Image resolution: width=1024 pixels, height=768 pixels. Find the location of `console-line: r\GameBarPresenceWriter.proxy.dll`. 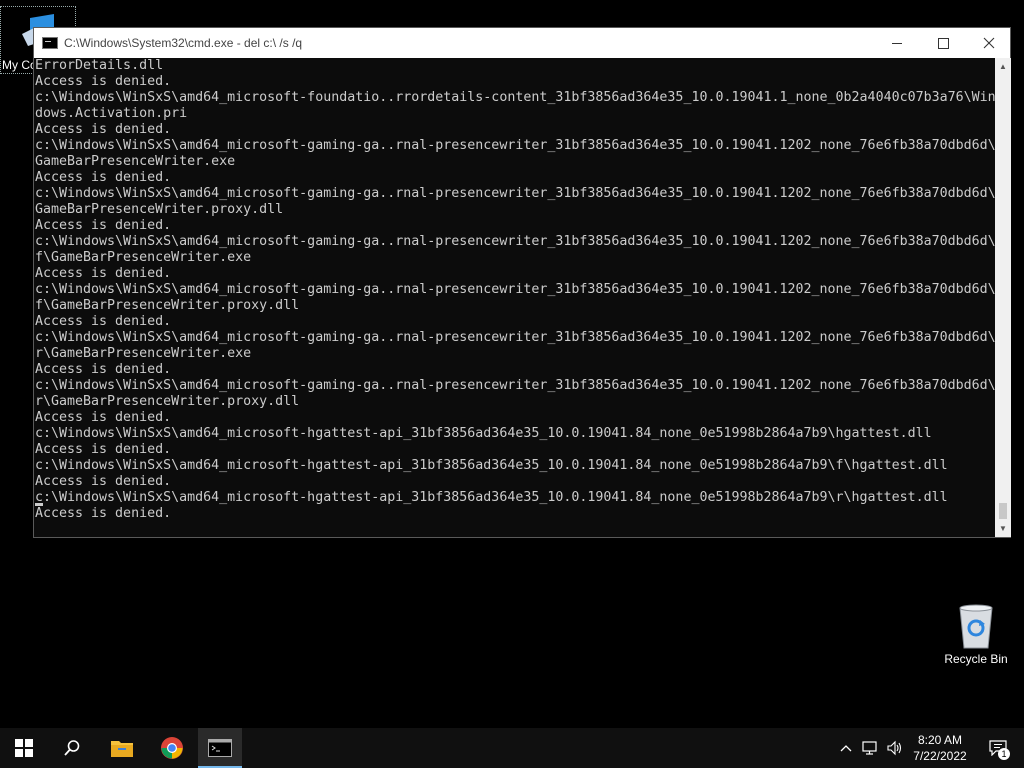

console-line: r\GameBarPresenceWriter.proxy.dll is located at coordinates (167, 401).